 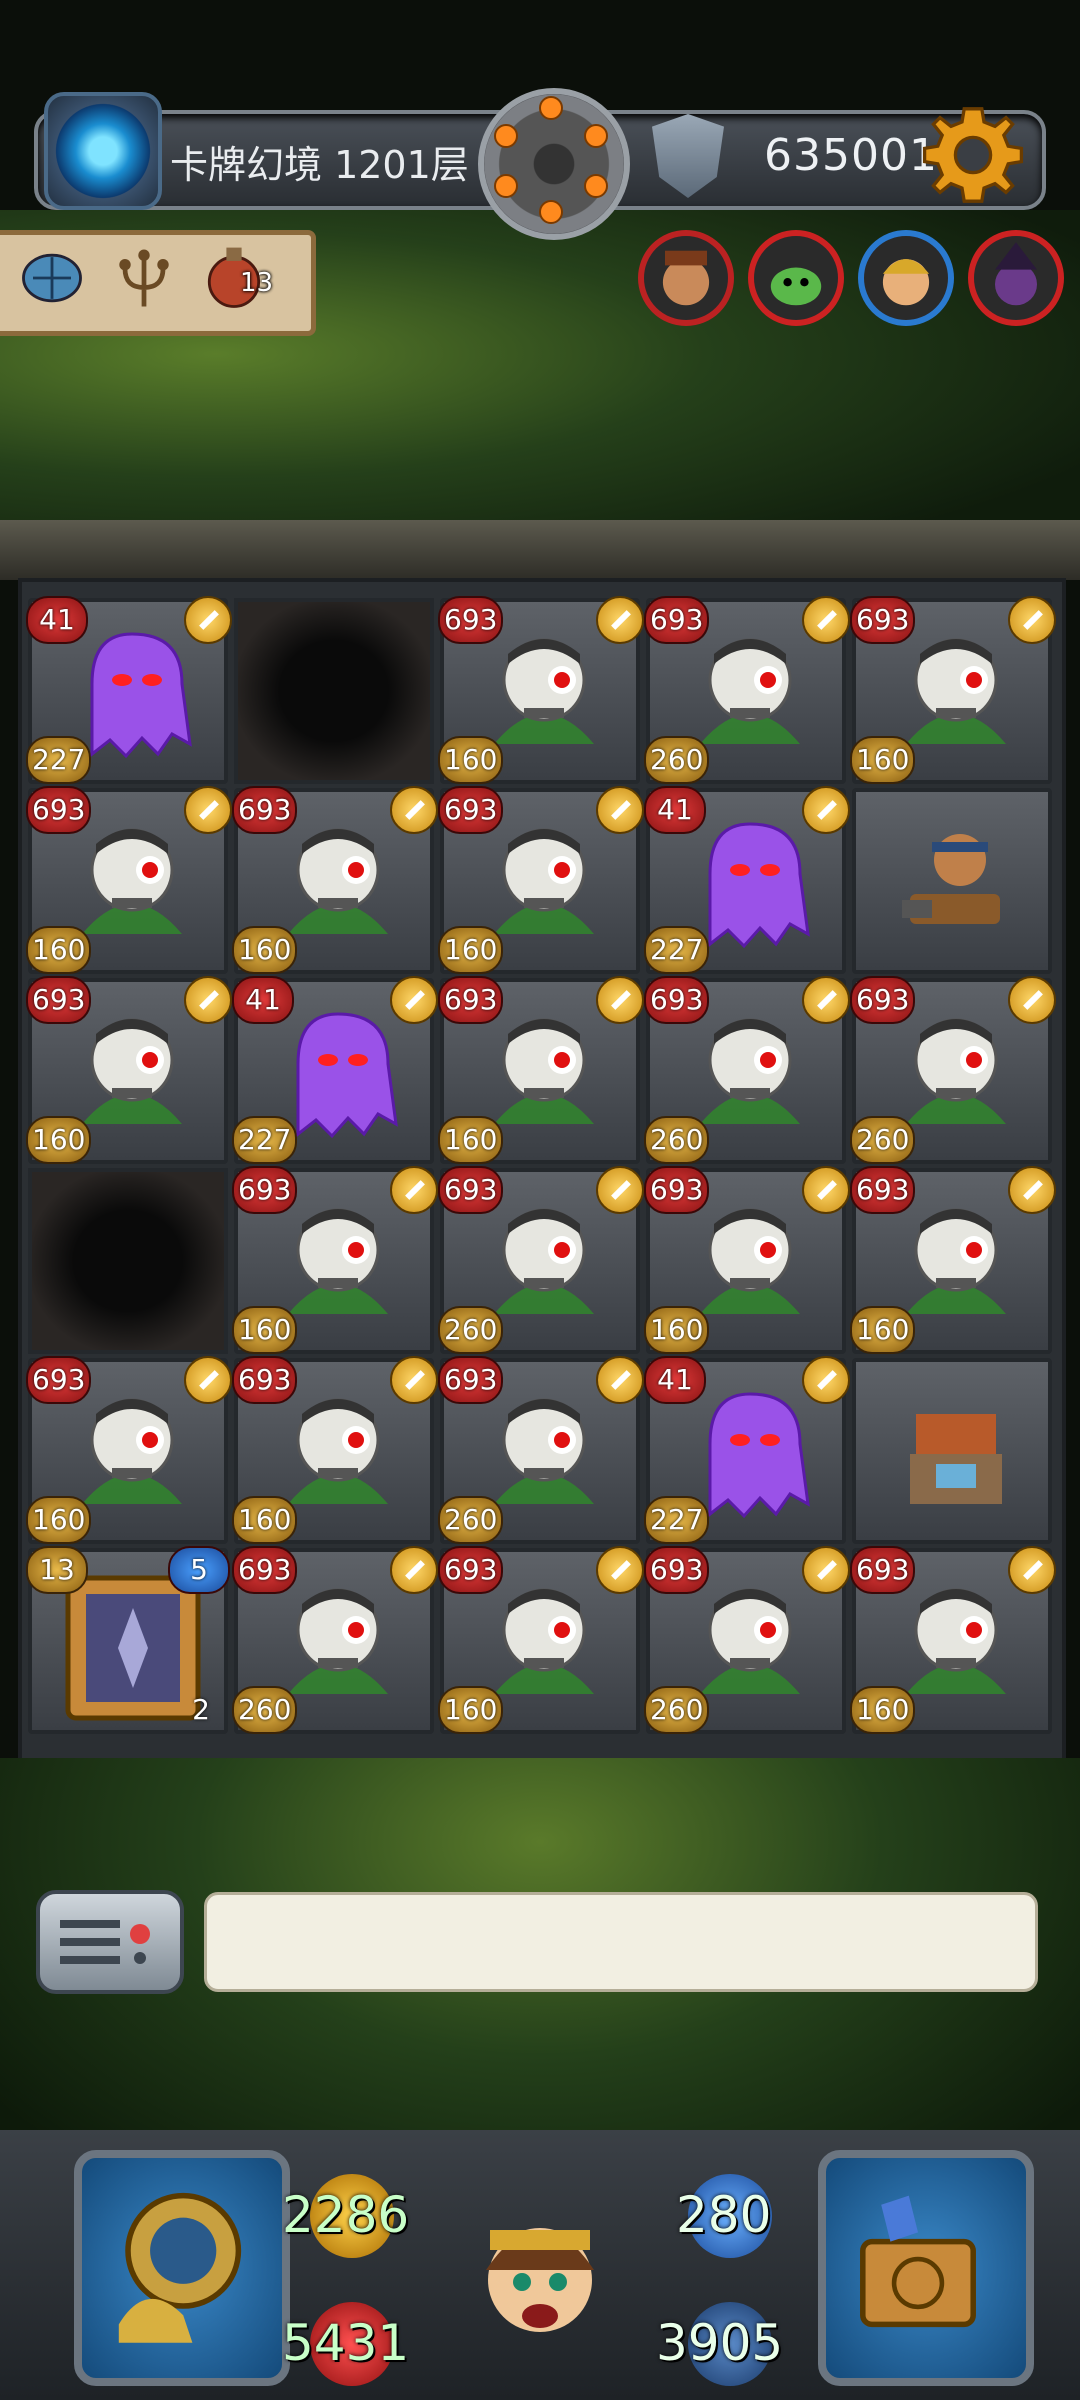 What do you see at coordinates (956, 1459) in the screenshot?
I see `shop-hut-icon` at bounding box center [956, 1459].